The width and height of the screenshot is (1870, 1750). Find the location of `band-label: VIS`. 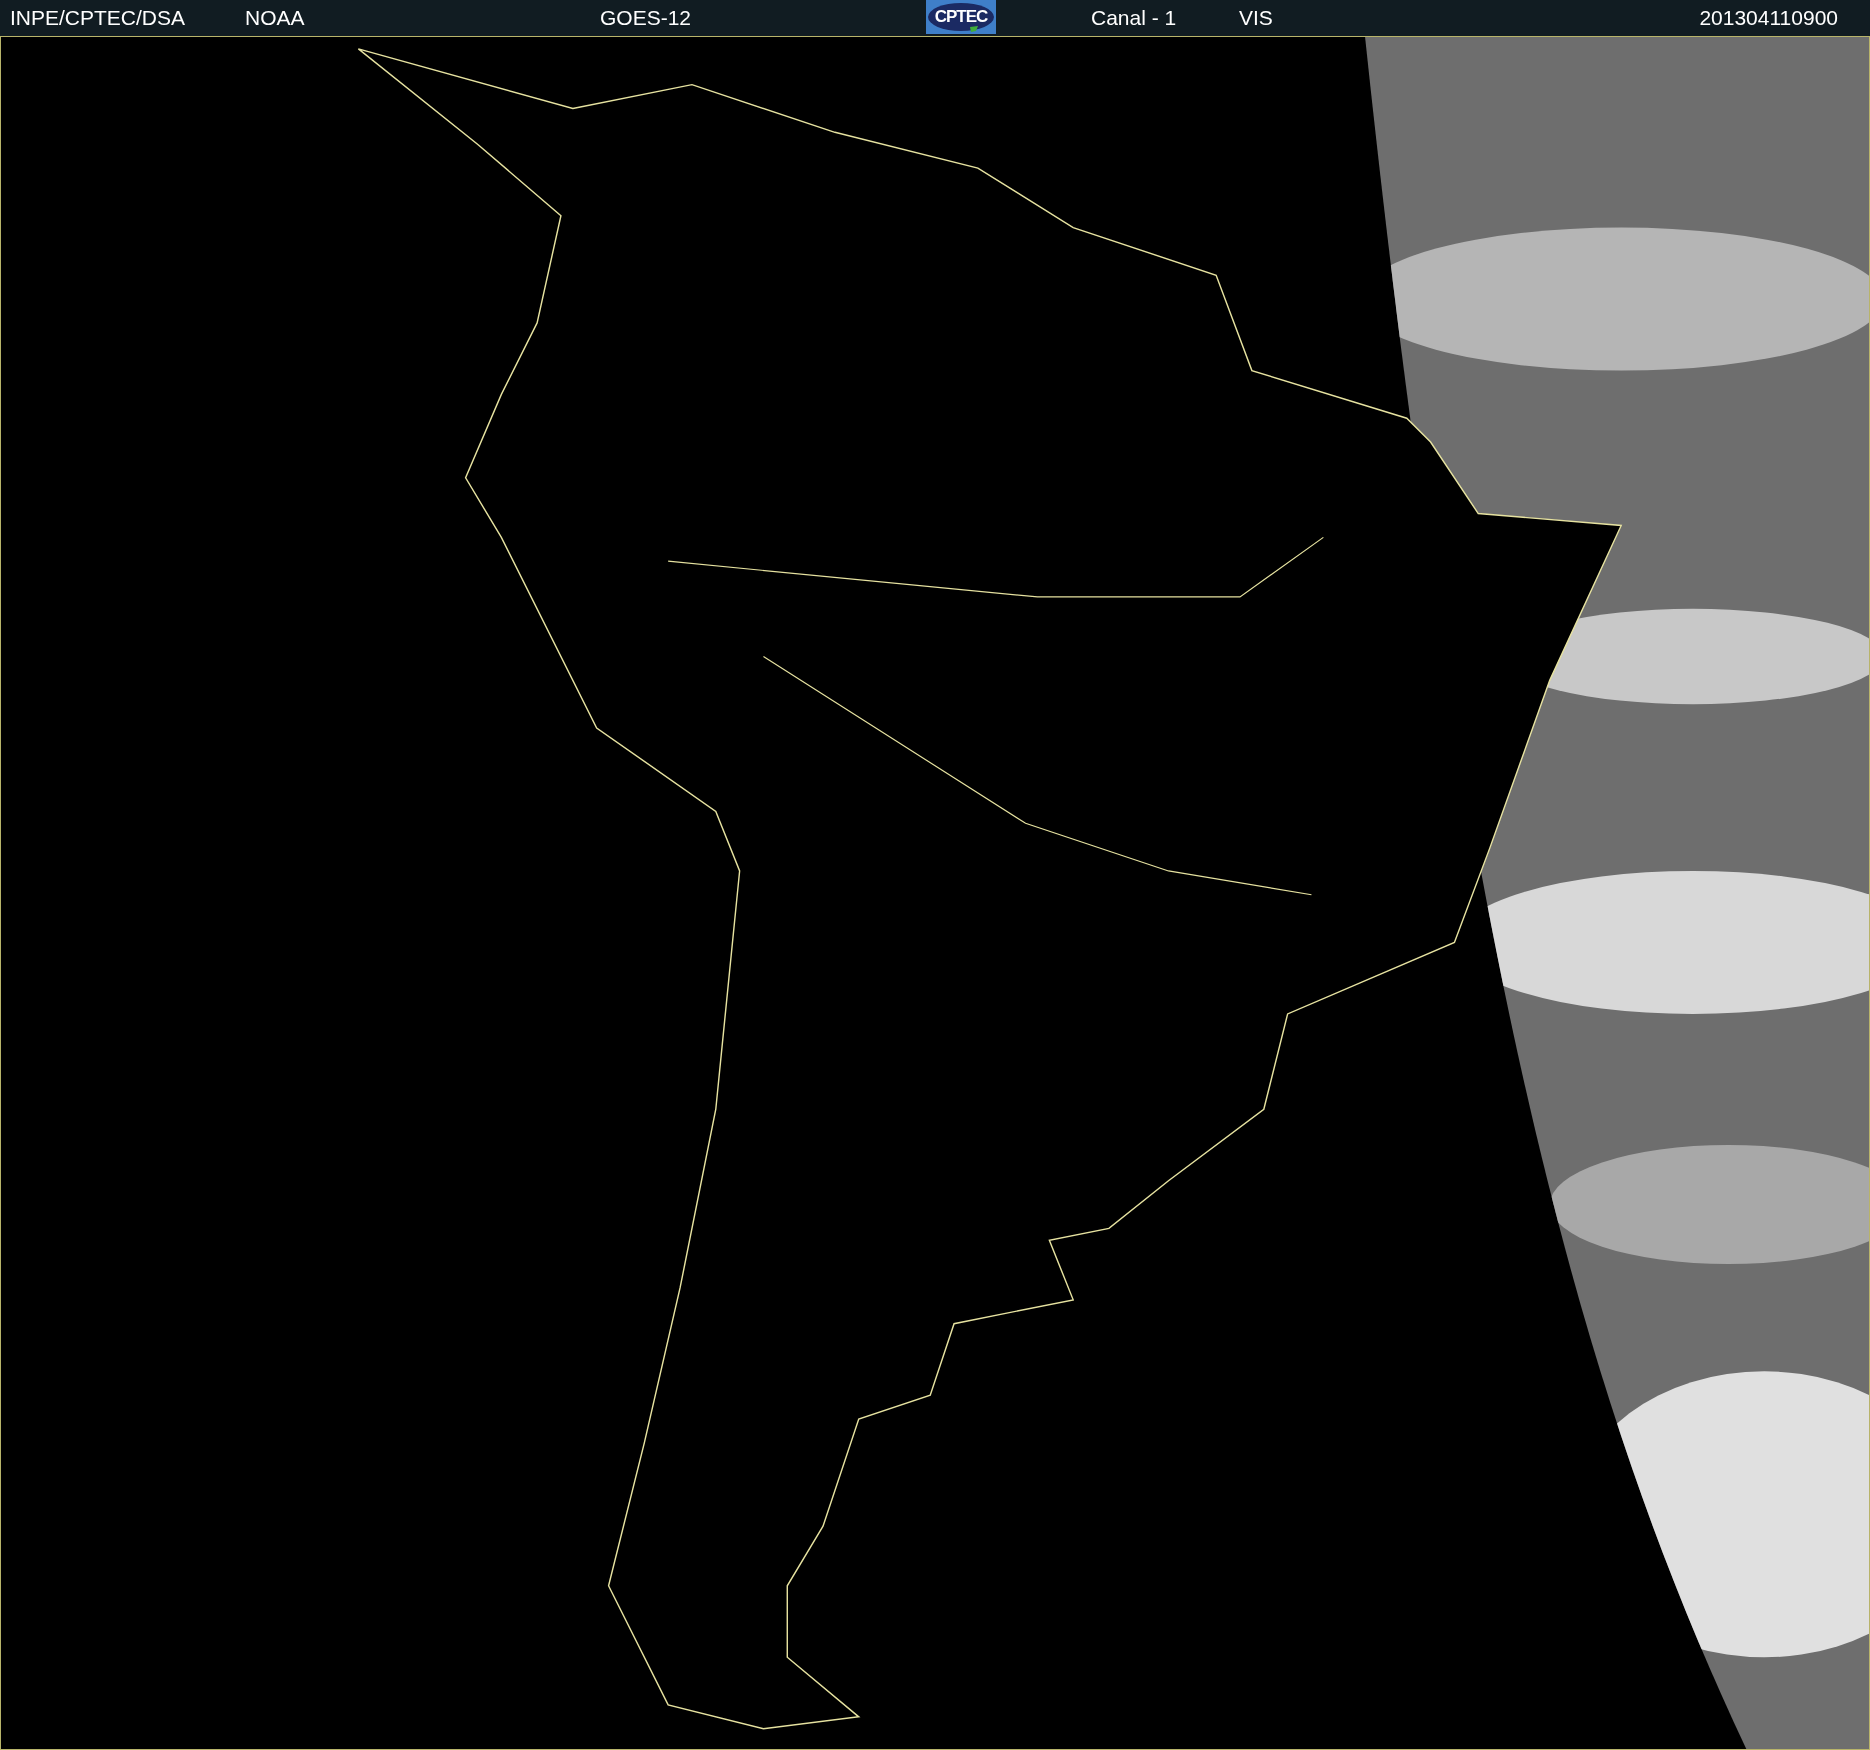

band-label: VIS is located at coordinates (1256, 18).